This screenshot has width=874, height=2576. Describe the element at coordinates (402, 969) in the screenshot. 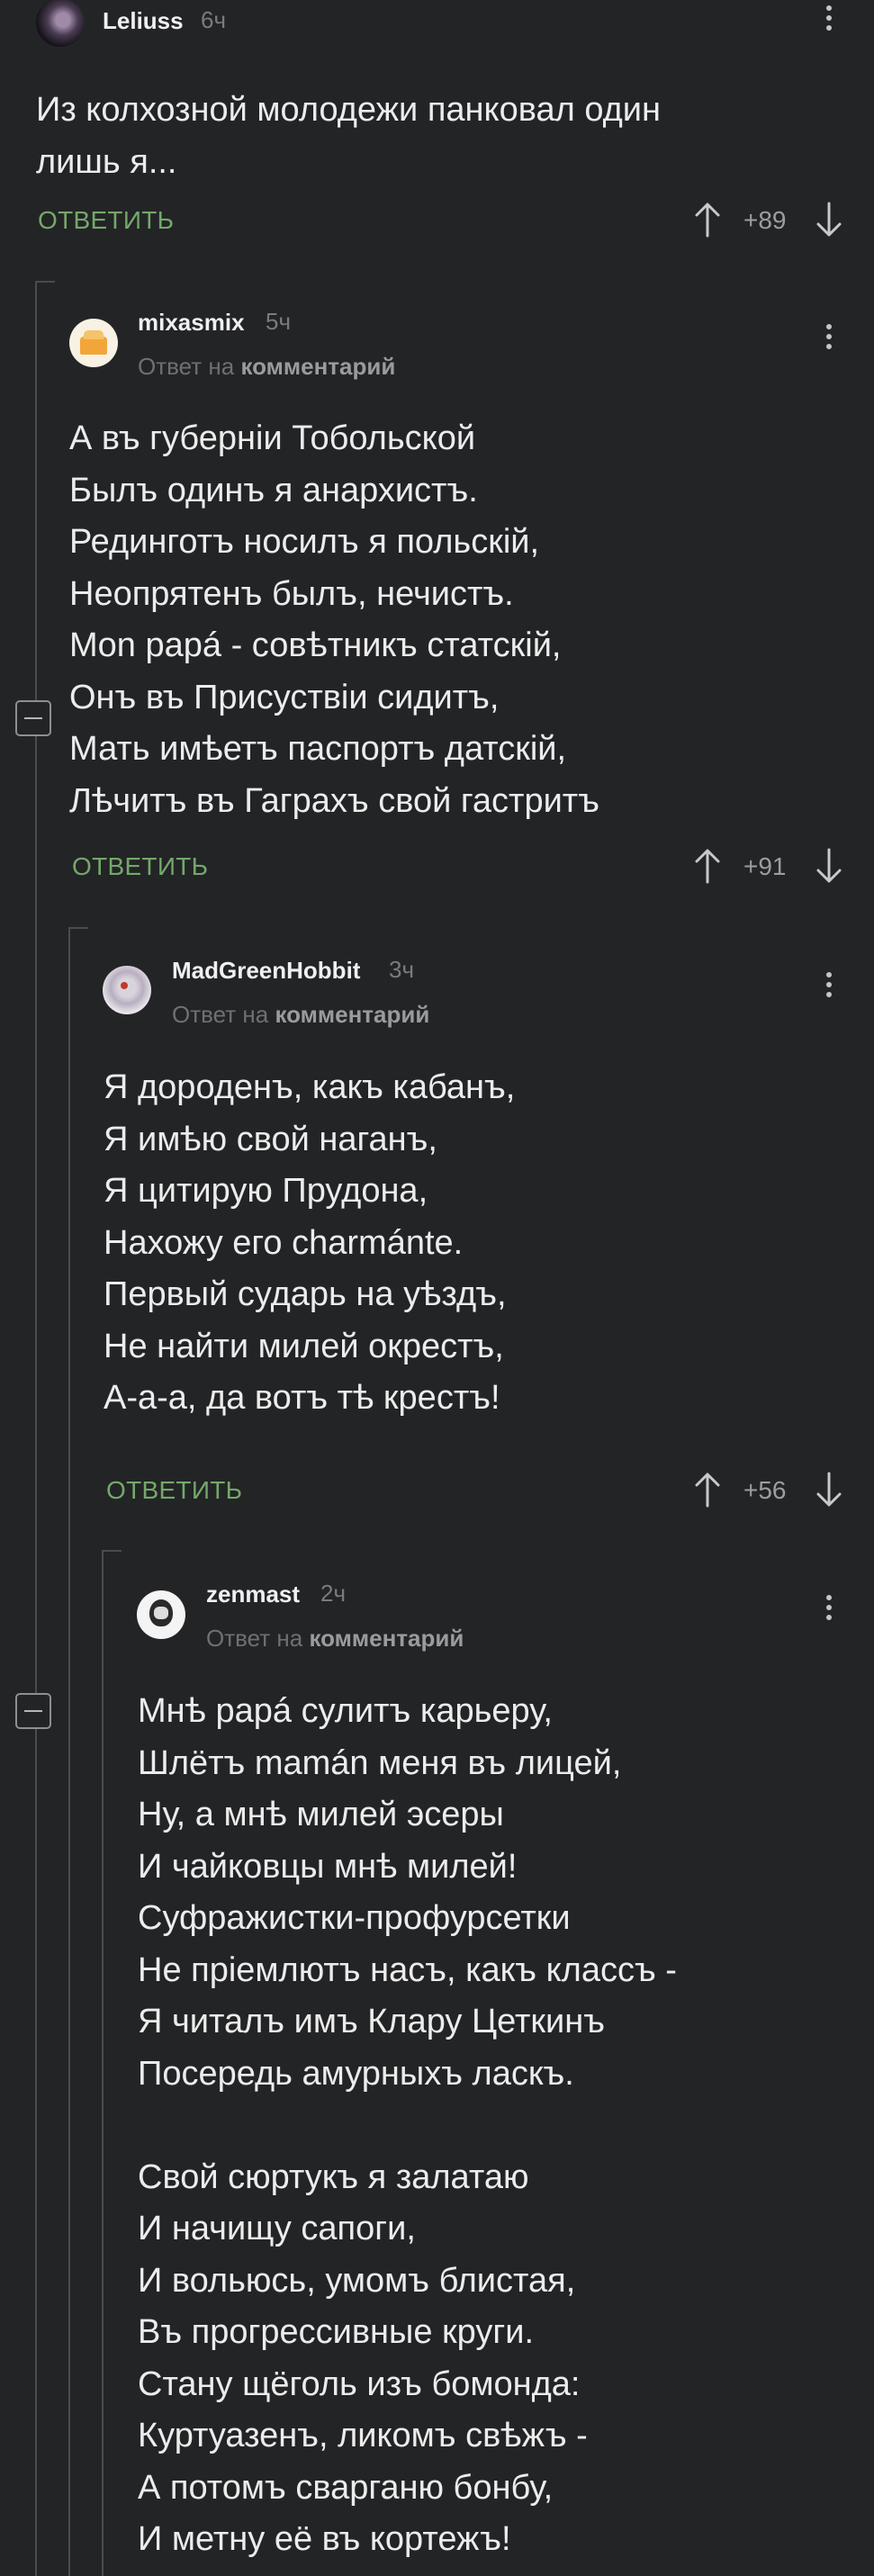

I see `timestamp: 3ч` at that location.